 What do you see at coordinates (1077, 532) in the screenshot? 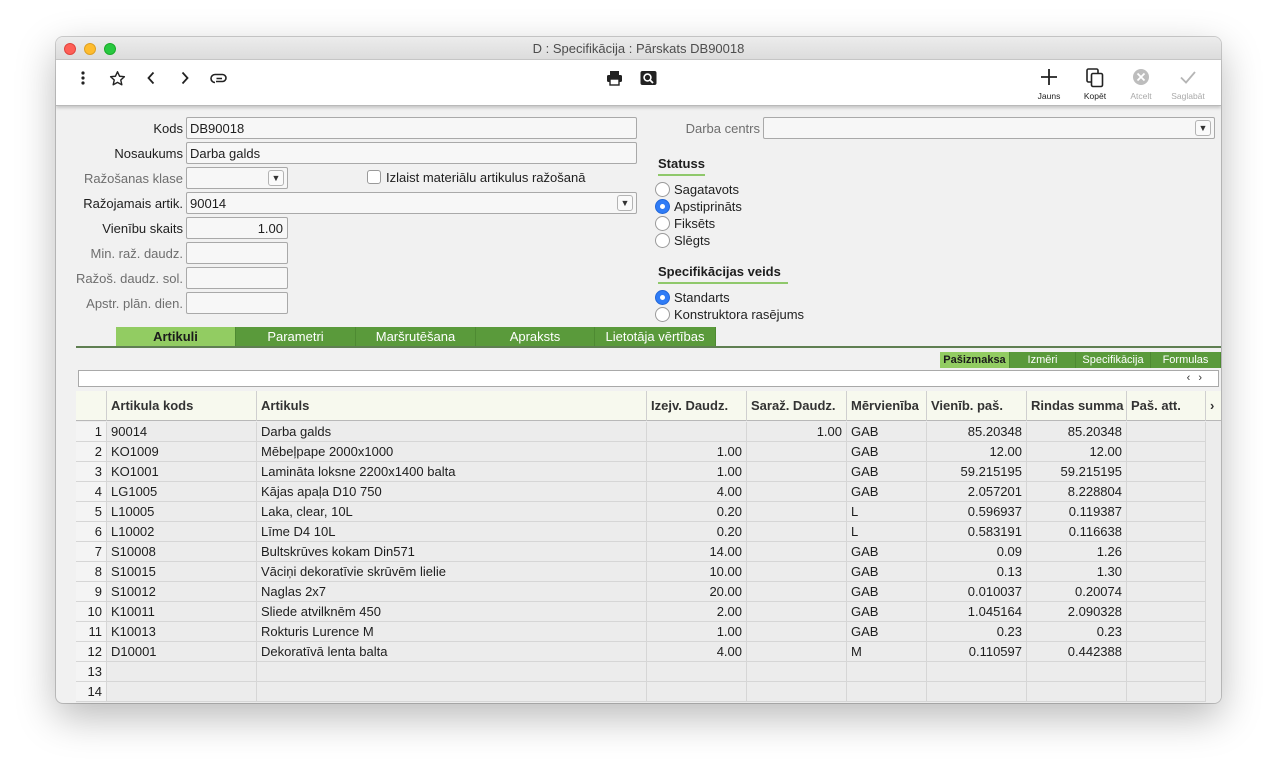
I see `cell-rindas-summa: 0.116638` at bounding box center [1077, 532].